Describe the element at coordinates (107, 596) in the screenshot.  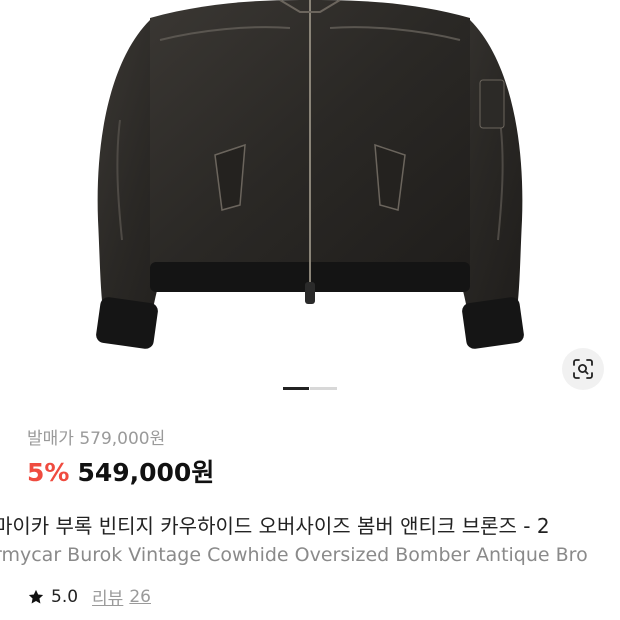
I see `review-link-label: 리뷰` at that location.